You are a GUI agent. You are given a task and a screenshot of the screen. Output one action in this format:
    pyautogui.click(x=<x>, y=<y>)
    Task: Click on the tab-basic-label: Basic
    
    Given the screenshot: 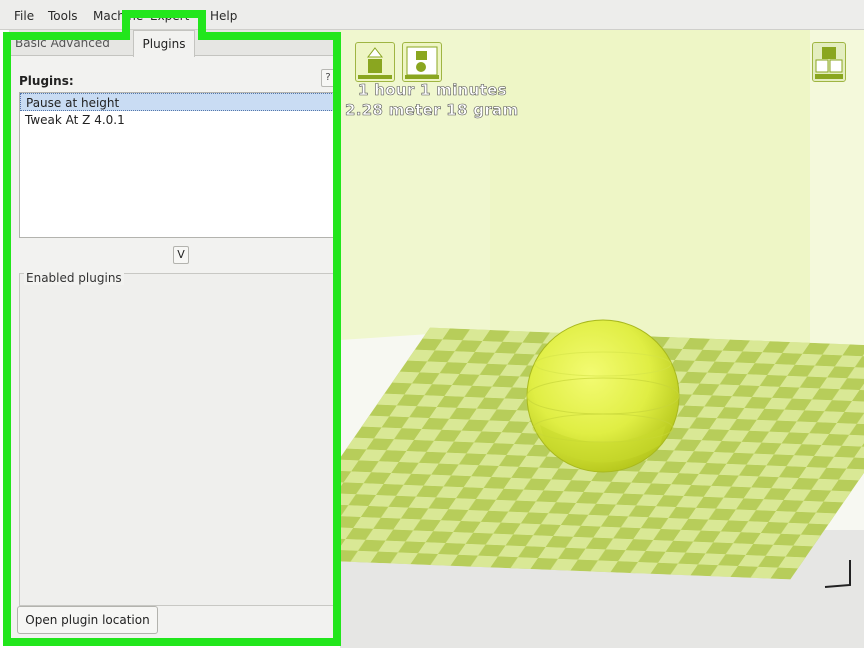 What is the action you would take?
    pyautogui.click(x=31, y=43)
    